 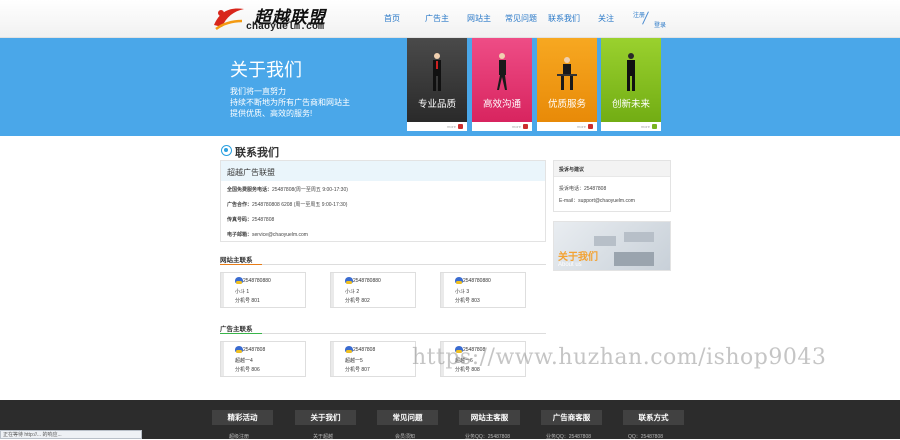 What do you see at coordinates (373, 359) in the screenshot?
I see `staff-card: 25487808 超越一5 分机号 807` at bounding box center [373, 359].